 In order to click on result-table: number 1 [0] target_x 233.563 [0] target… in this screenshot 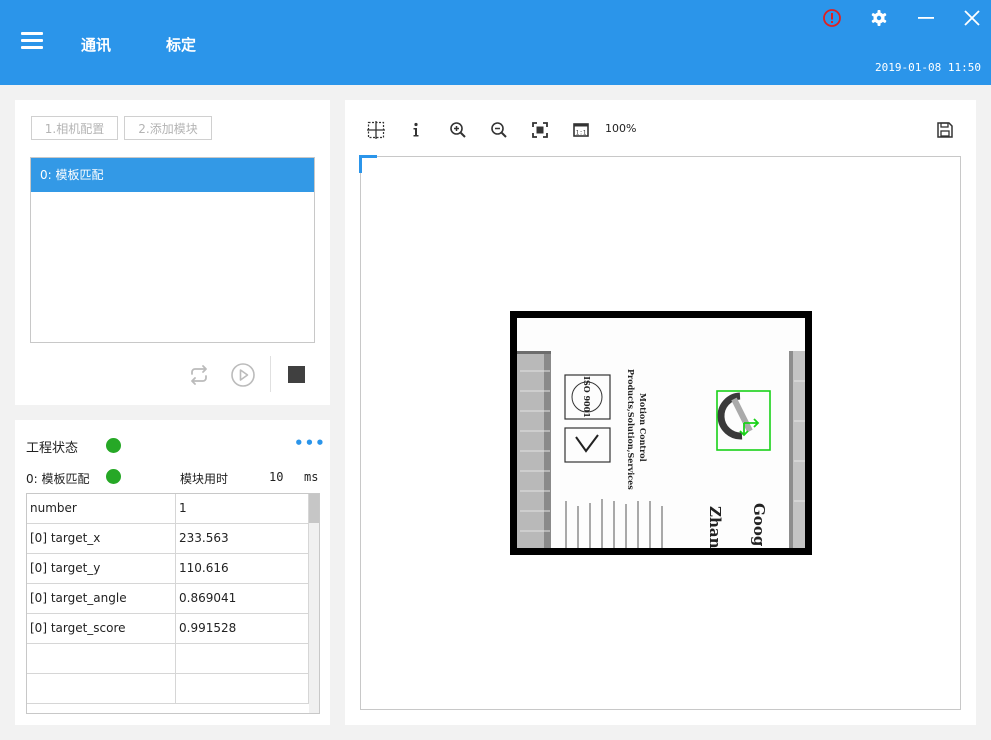, I will do `click(173, 603)`.